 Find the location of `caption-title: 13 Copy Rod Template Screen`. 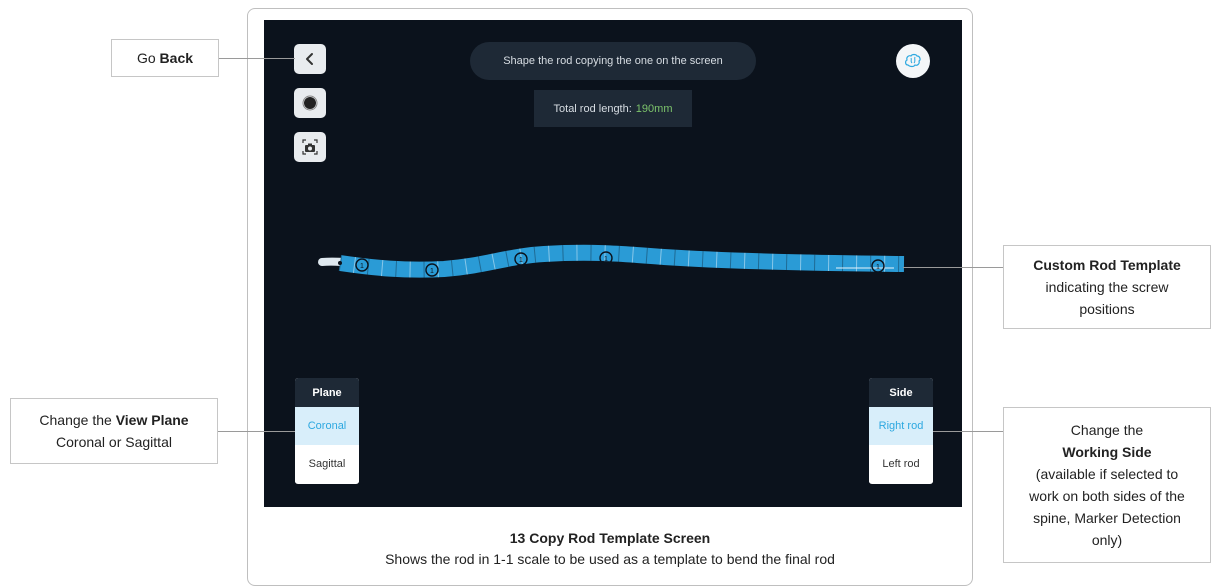

caption-title: 13 Copy Rod Template Screen is located at coordinates (610, 538).